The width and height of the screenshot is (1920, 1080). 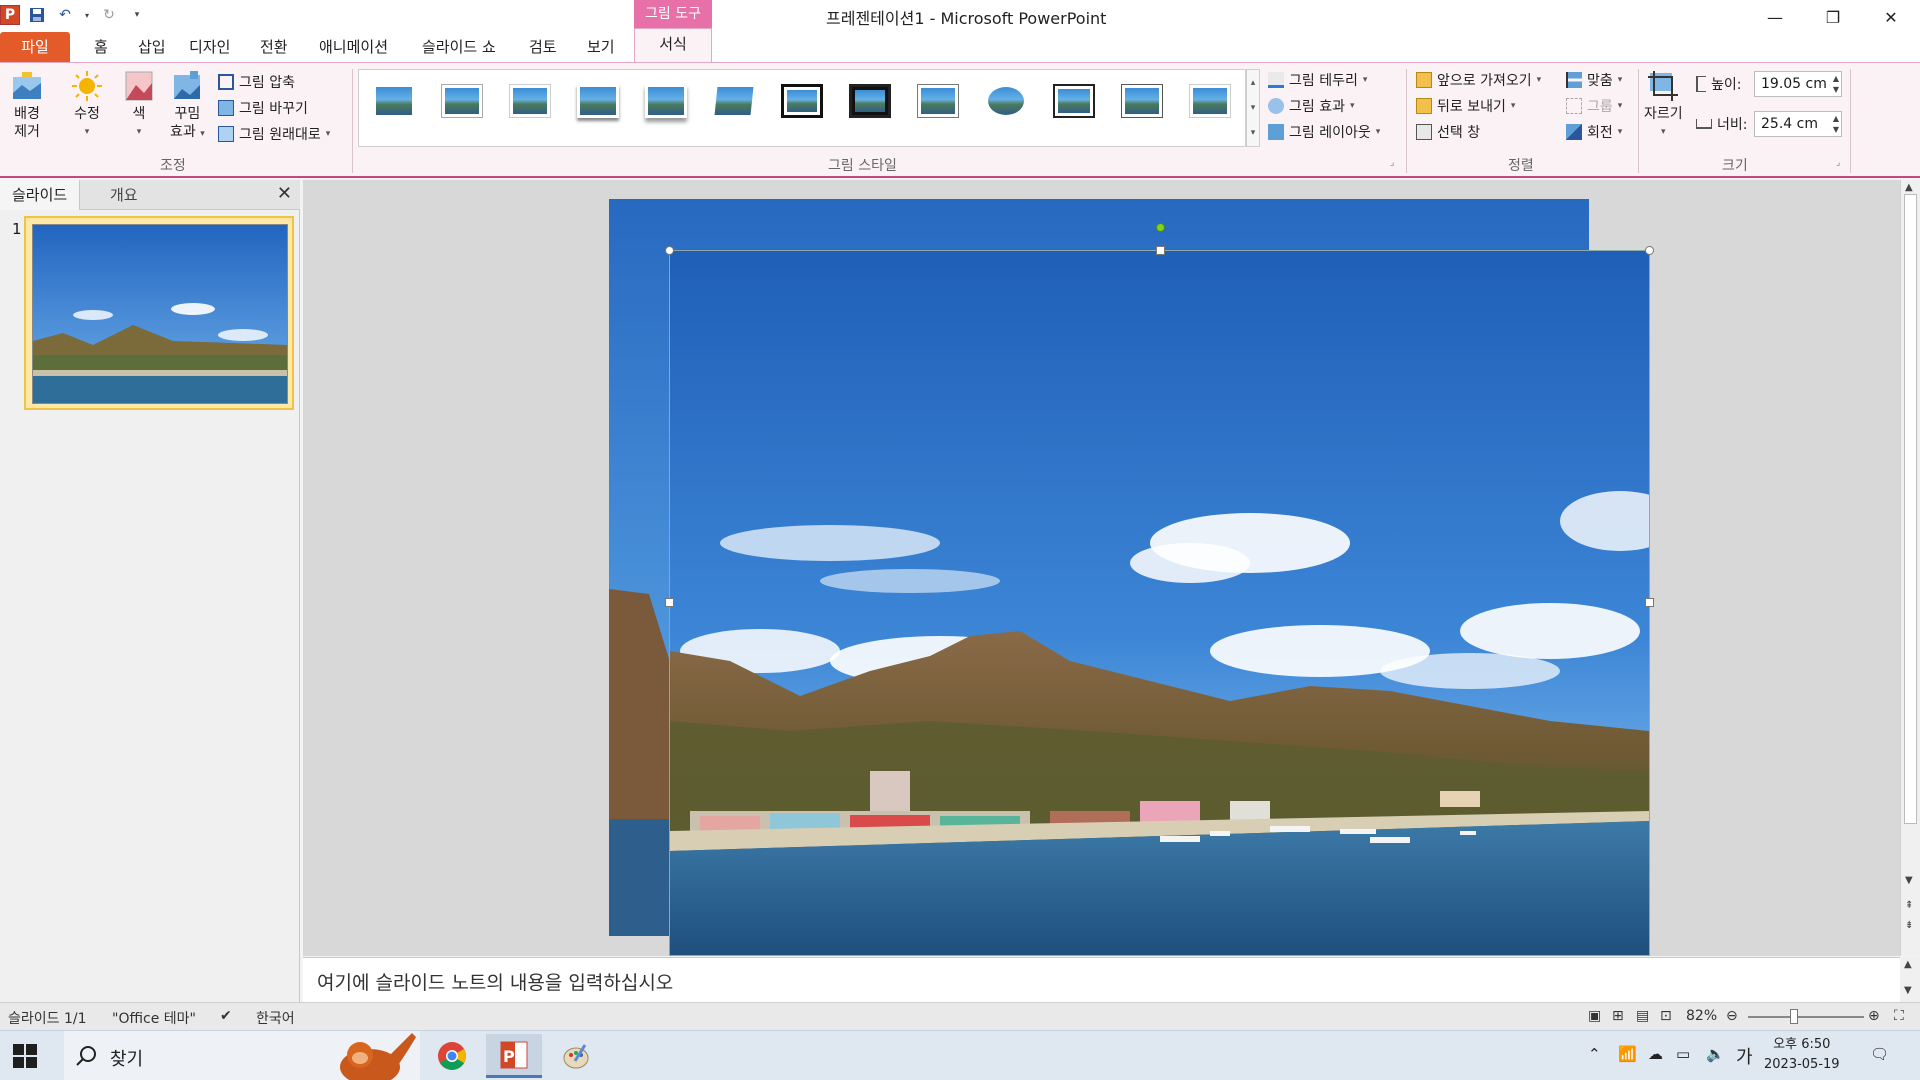 I want to click on slide-thumbnail, so click(x=159, y=313).